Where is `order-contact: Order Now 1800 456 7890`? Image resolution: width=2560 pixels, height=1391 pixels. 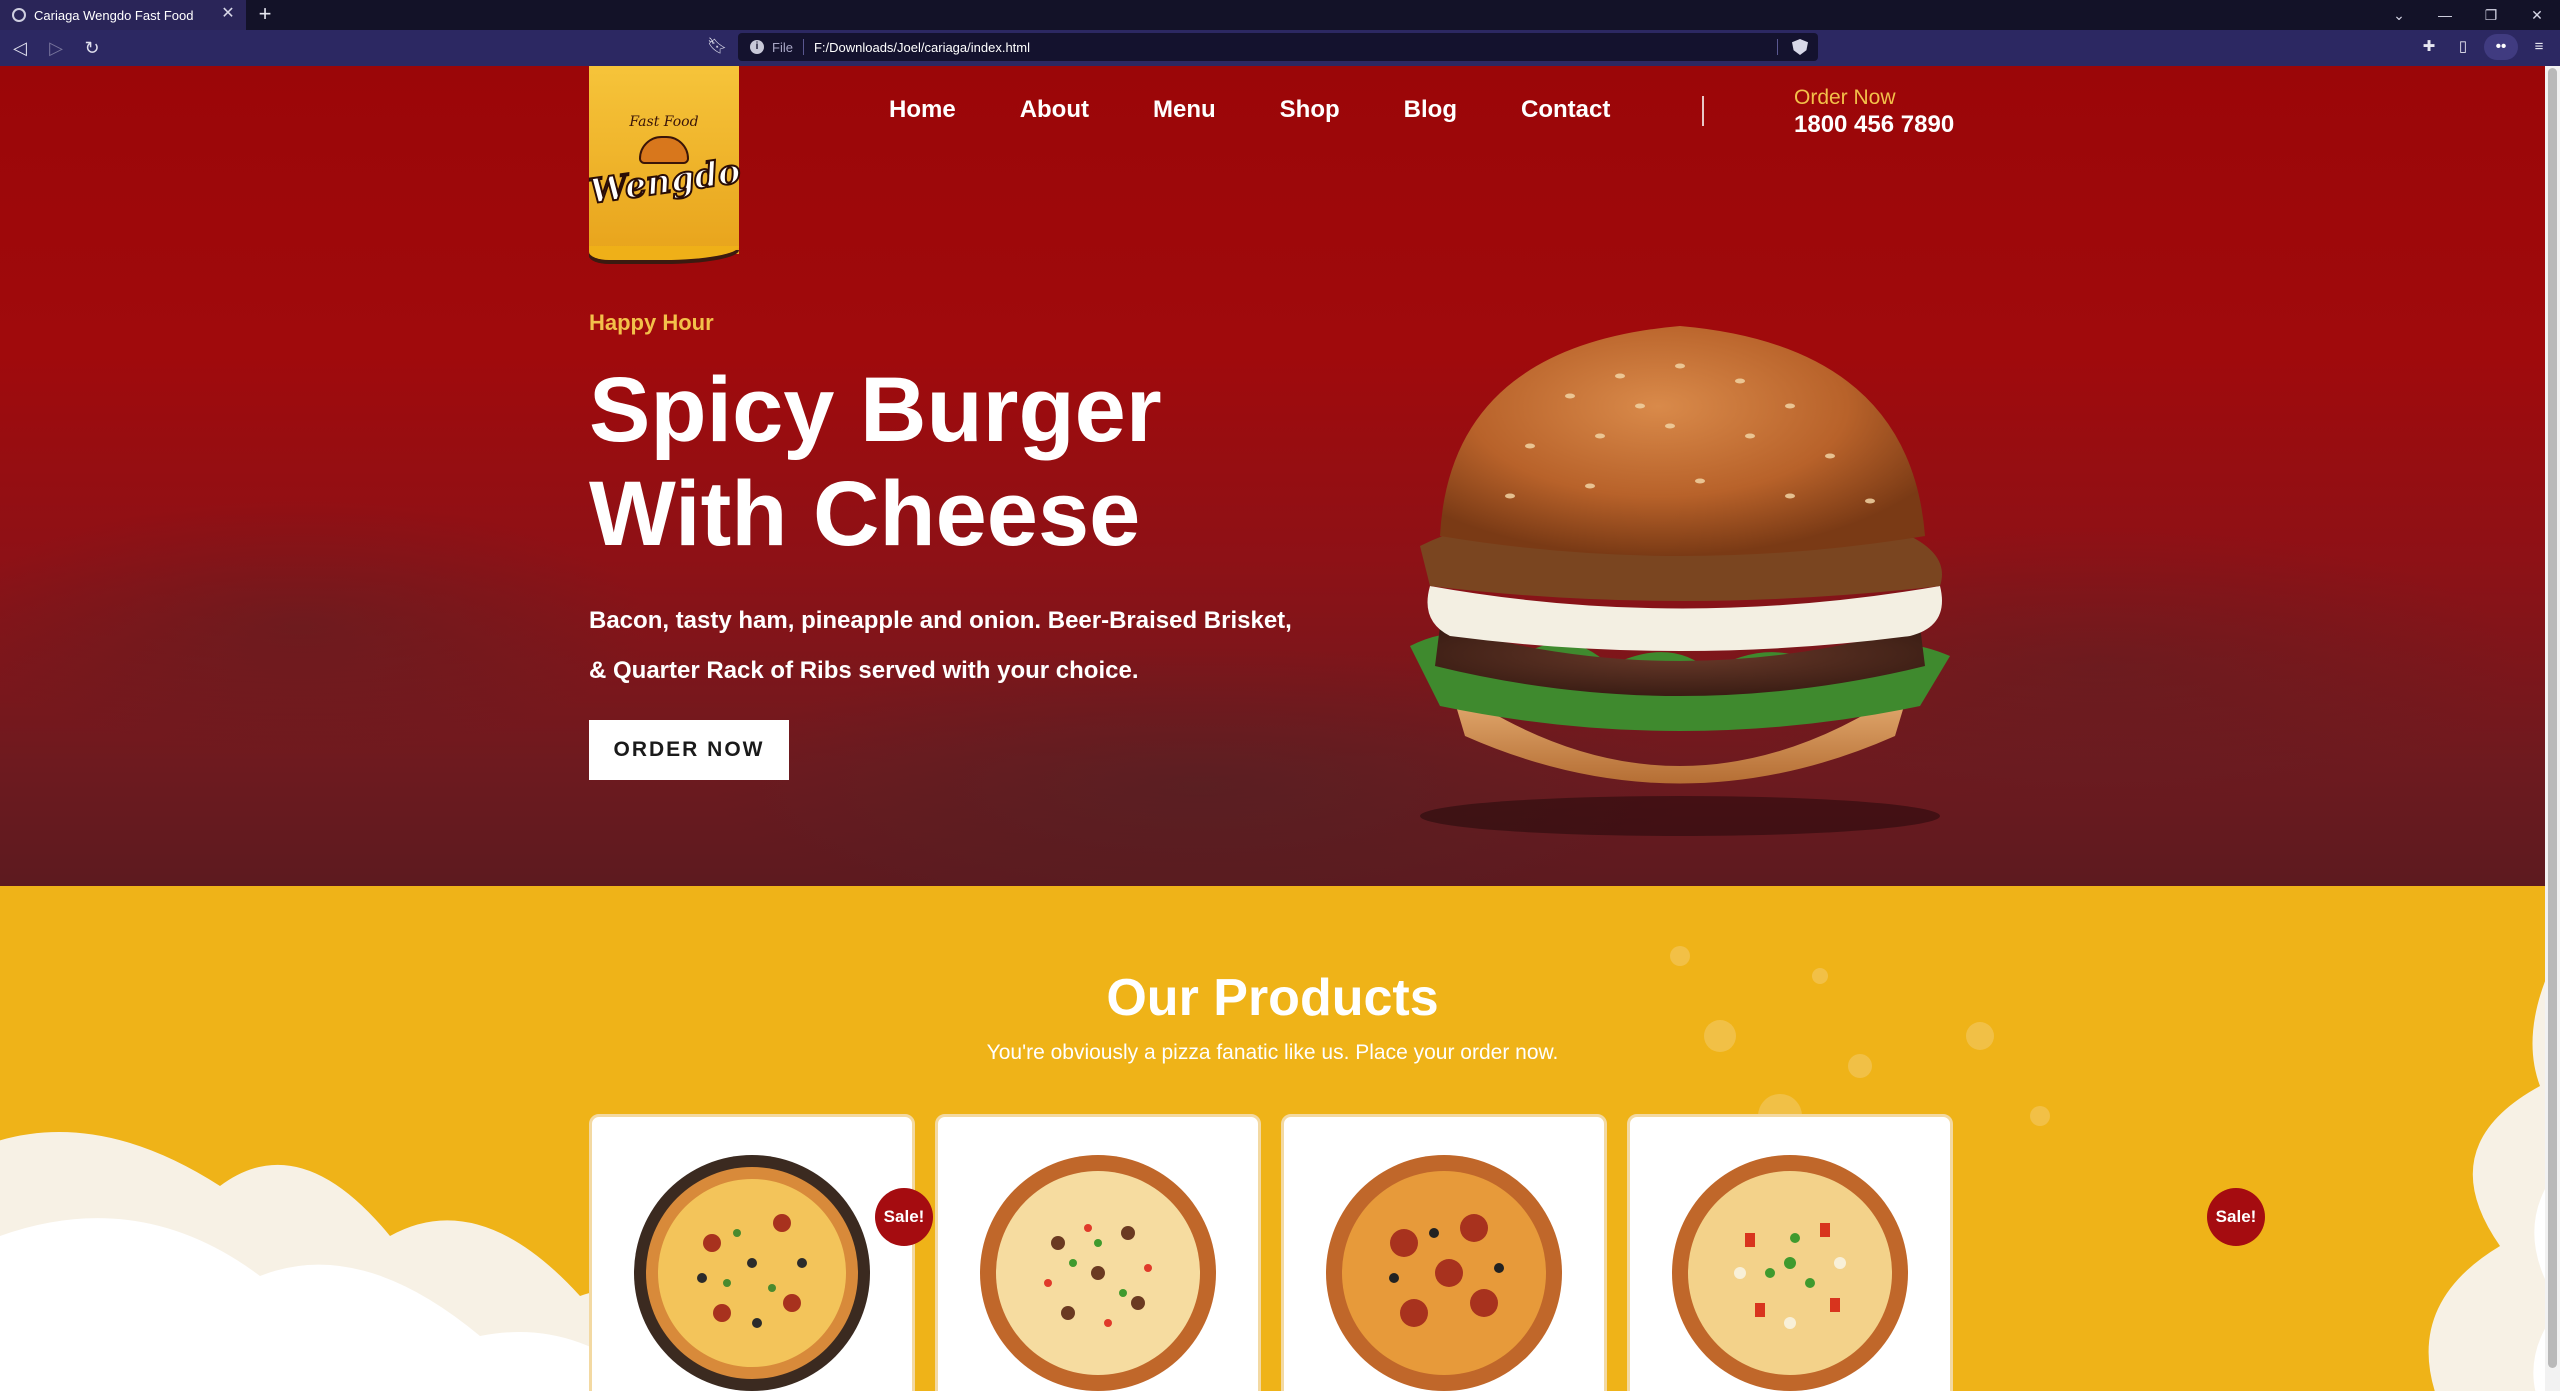 order-contact: Order Now 1800 456 7890 is located at coordinates (1874, 112).